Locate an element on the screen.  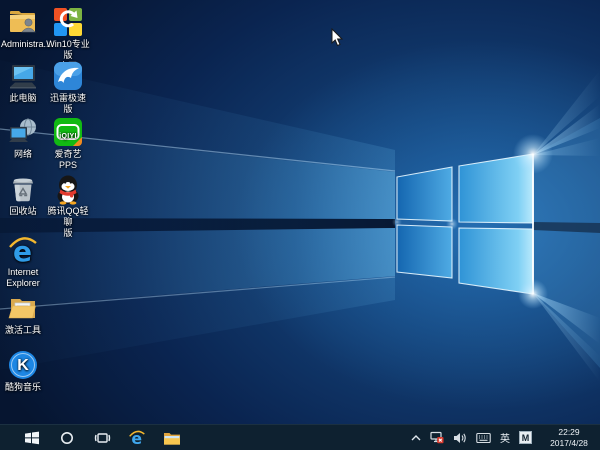
tools-folder-icon is located at coordinates (22, 309).